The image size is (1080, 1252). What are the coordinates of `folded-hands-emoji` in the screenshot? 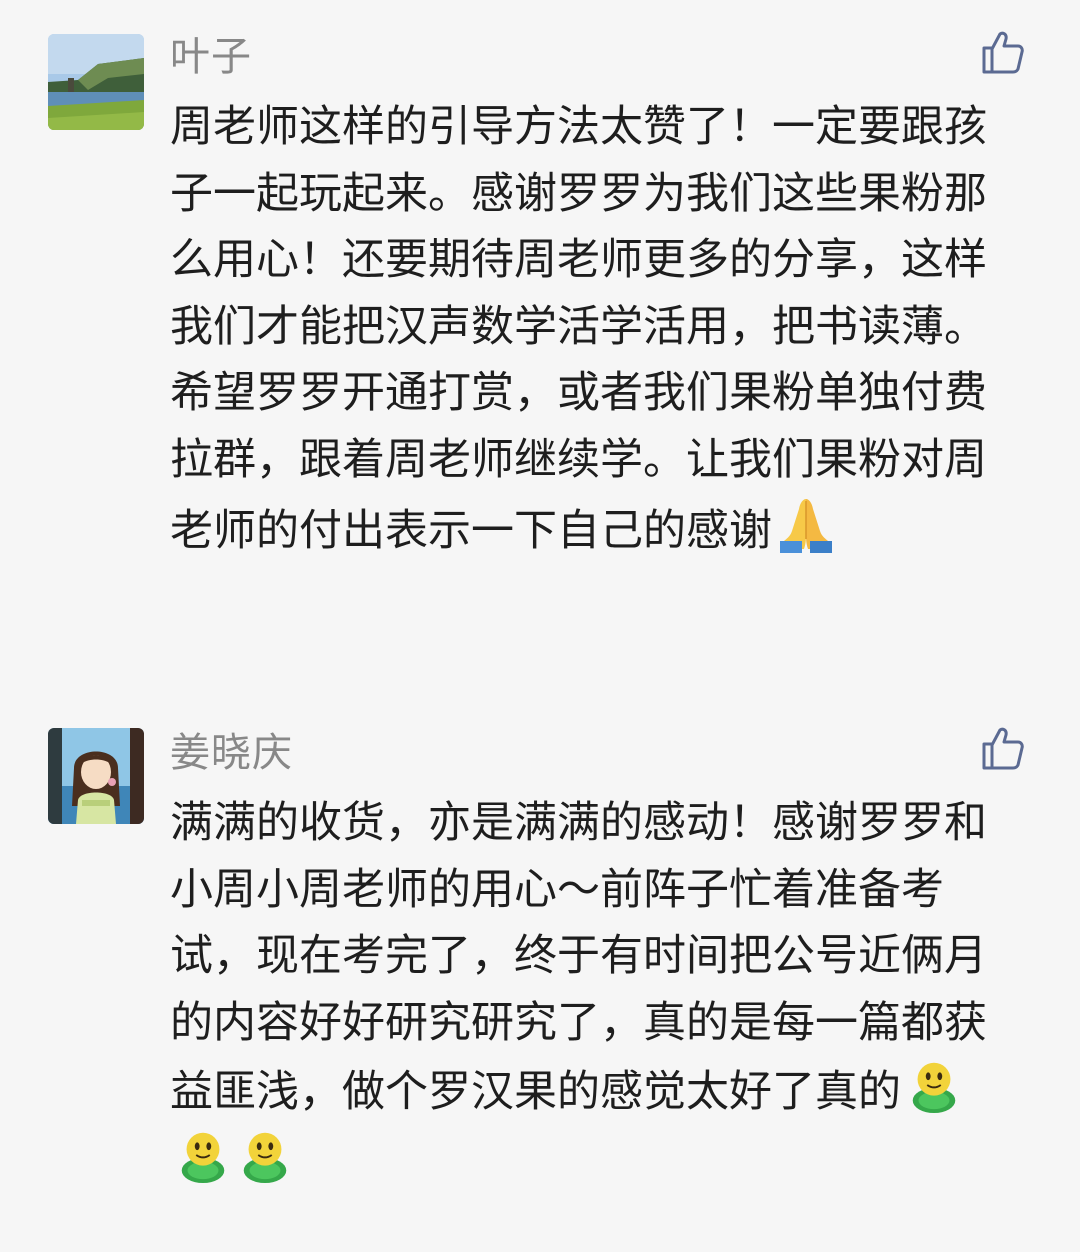 It's located at (806, 523).